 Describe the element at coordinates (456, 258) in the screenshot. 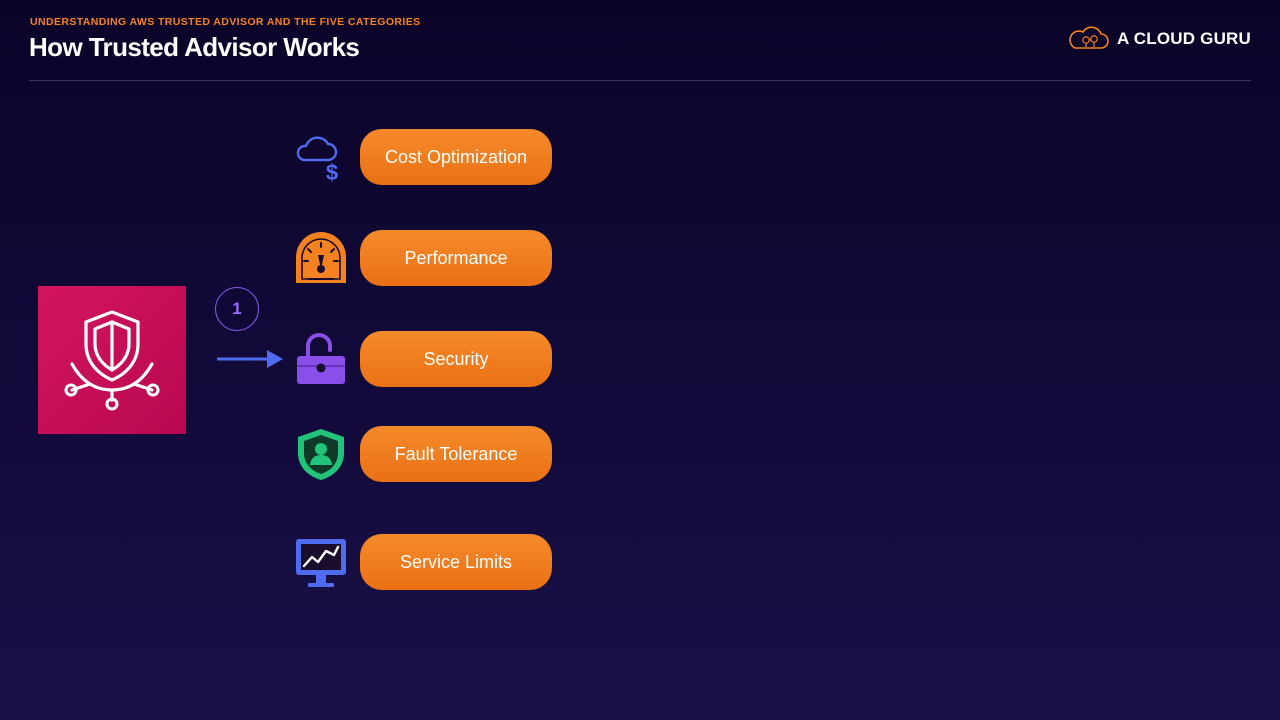

I see `category-pill-performance: Performance` at that location.